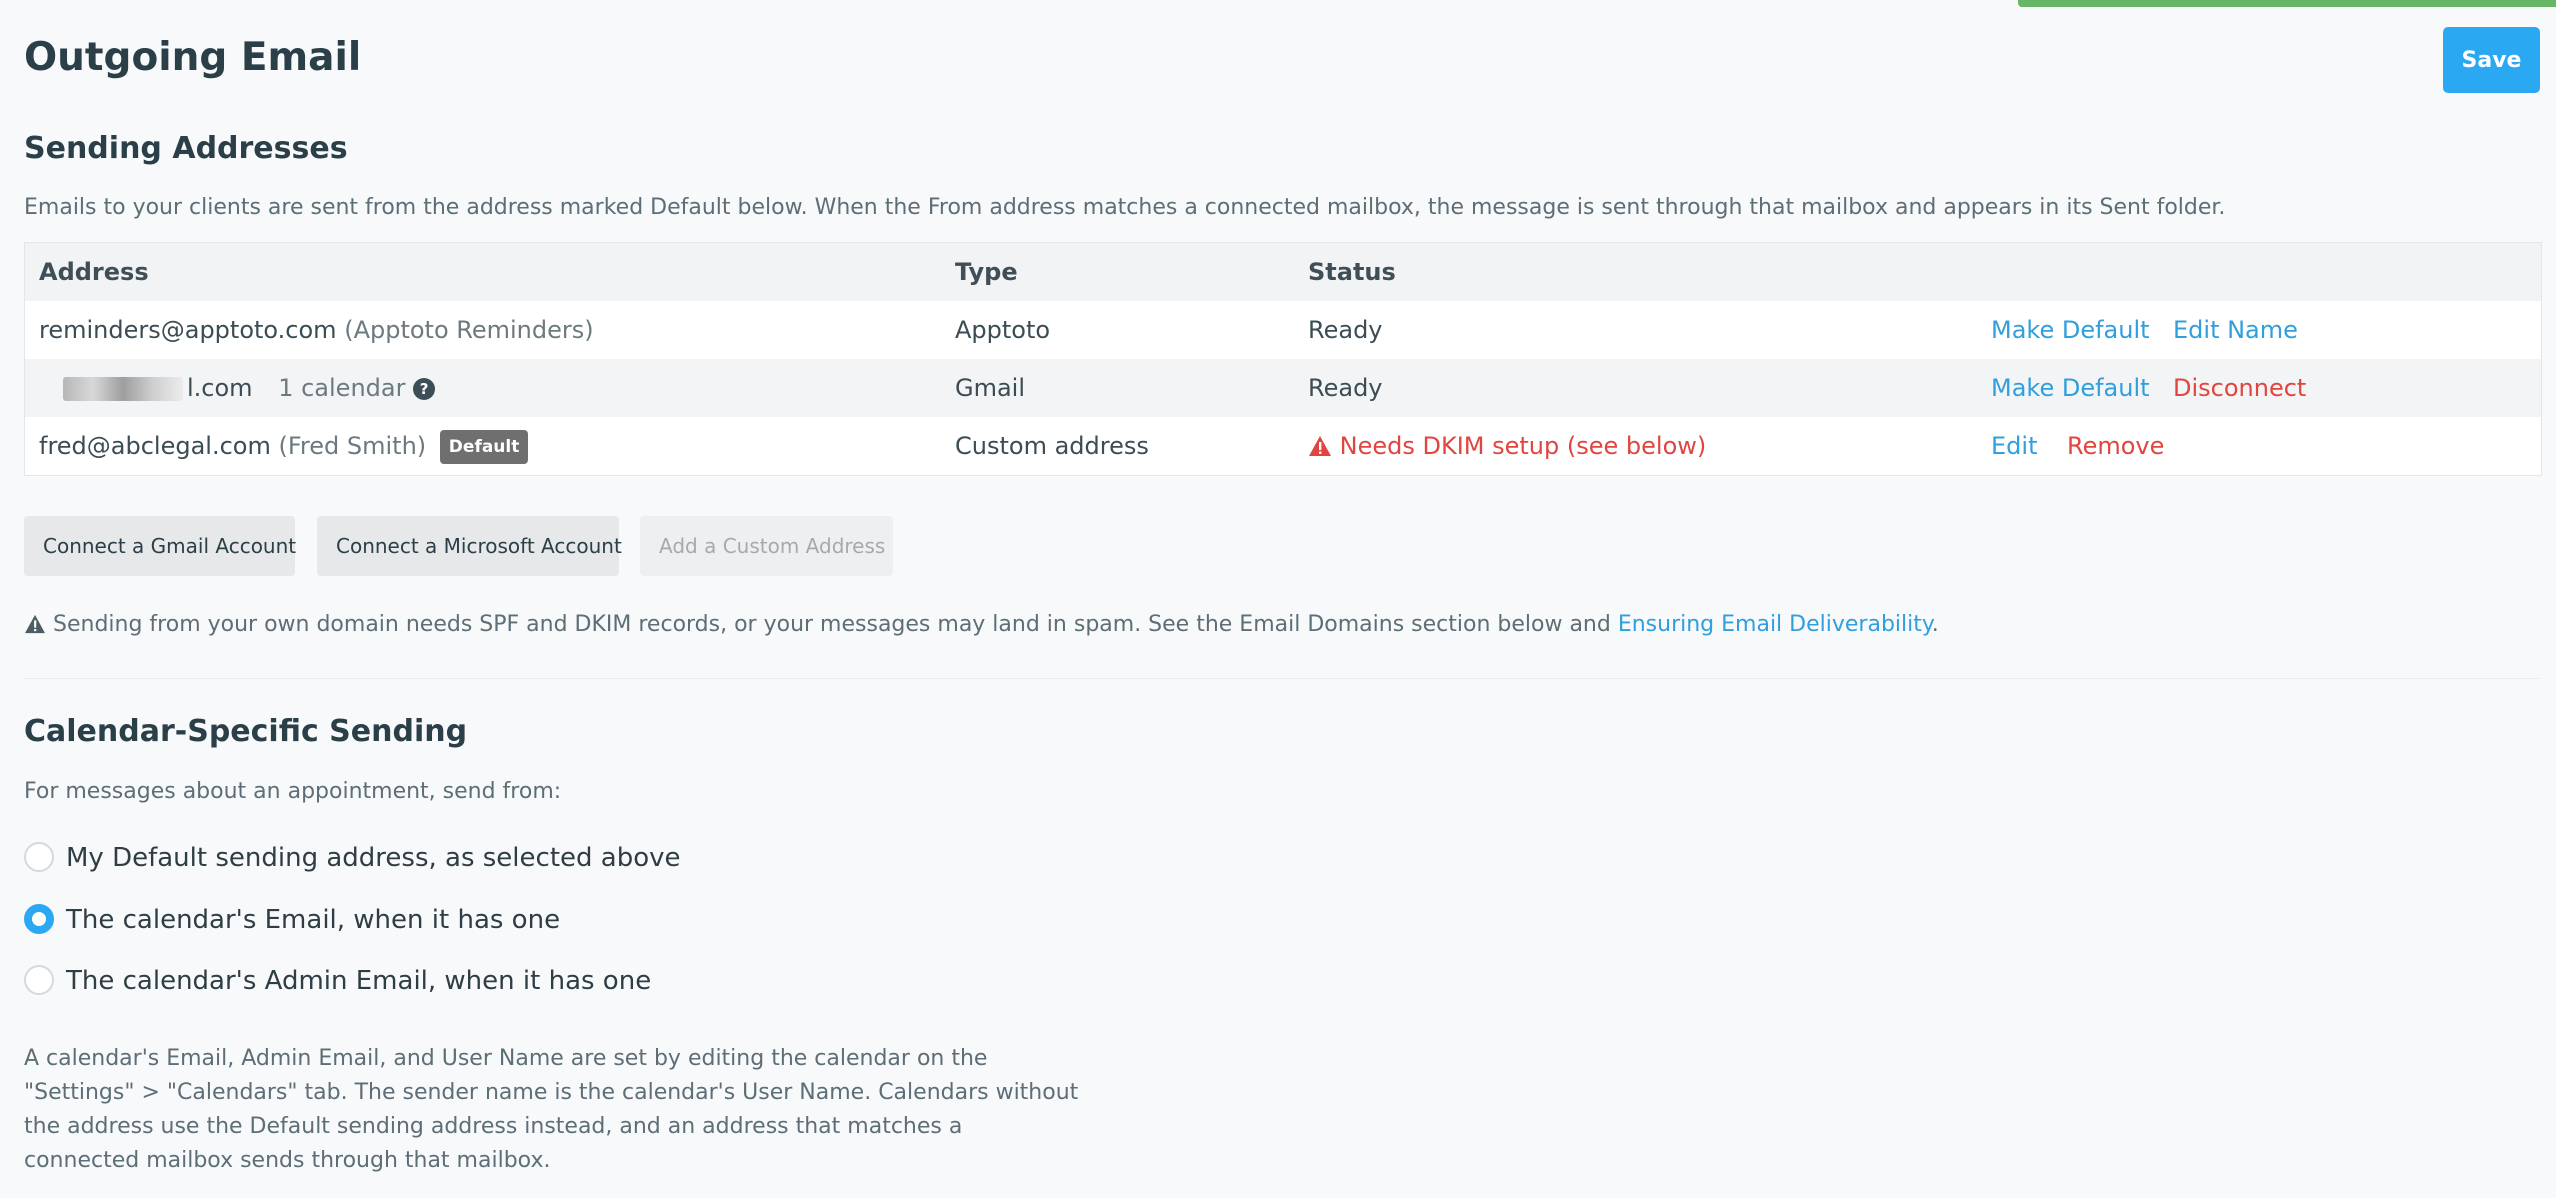 This screenshot has width=2556, height=1198. What do you see at coordinates (160, 546) in the screenshot?
I see `connect-gmail-button: Connect a Gmail Account` at bounding box center [160, 546].